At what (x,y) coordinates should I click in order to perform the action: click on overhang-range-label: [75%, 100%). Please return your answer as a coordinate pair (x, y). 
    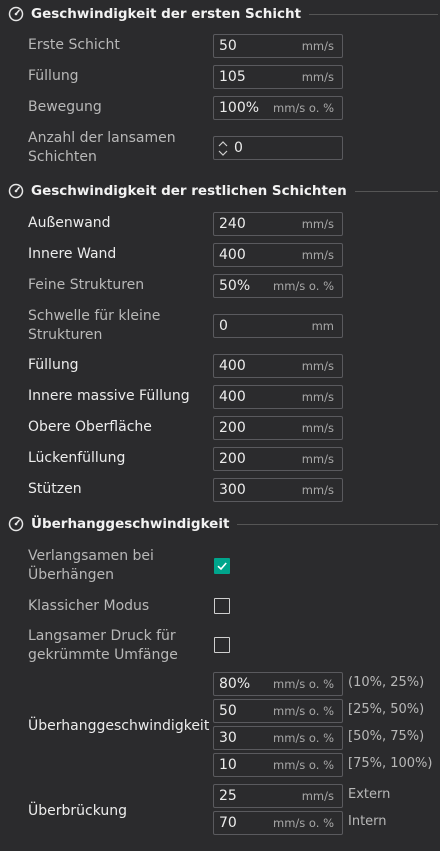
    Looking at the image, I should click on (390, 763).